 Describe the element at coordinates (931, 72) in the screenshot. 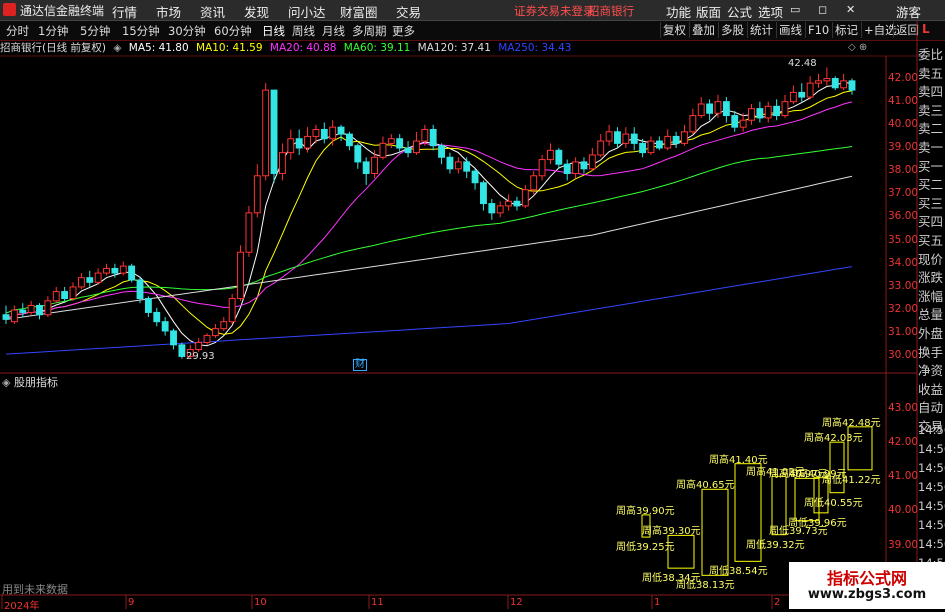

I see `side-panel-item: 卖五` at that location.